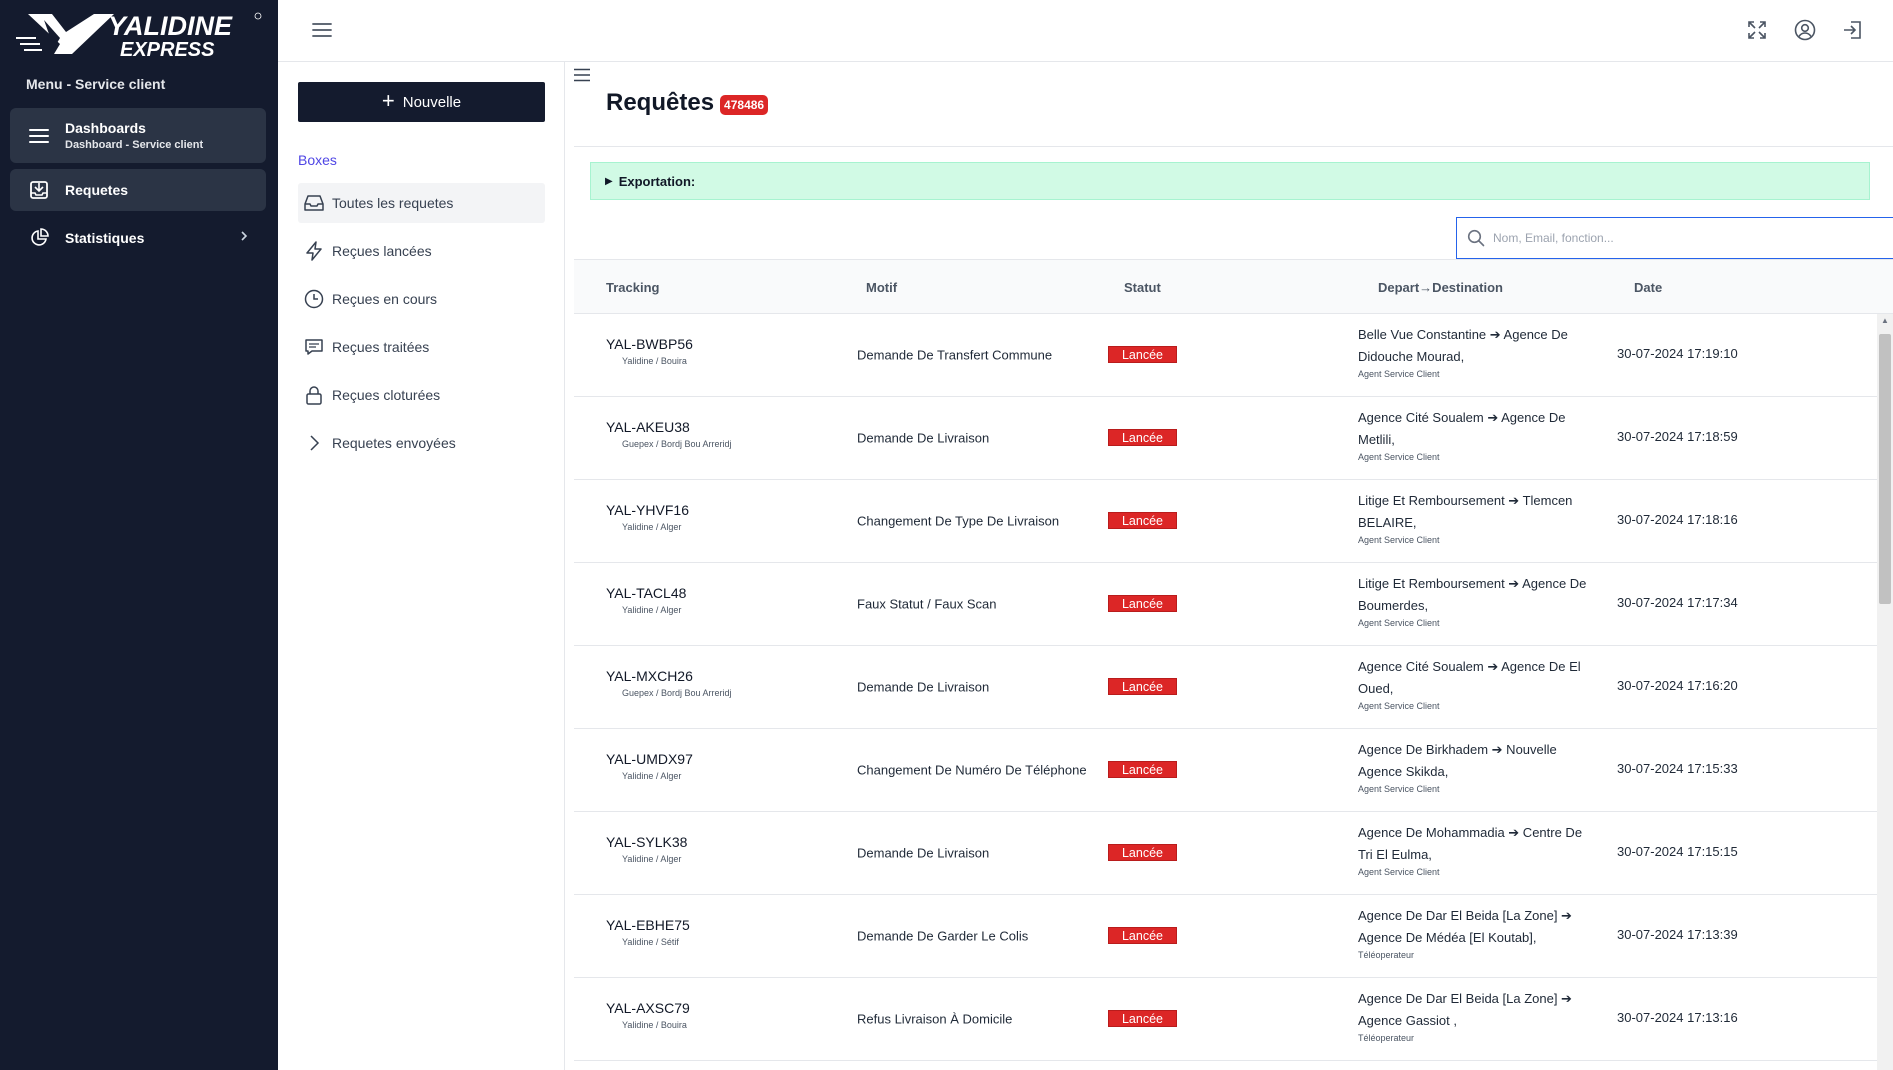 This screenshot has width=1893, height=1070. What do you see at coordinates (1469, 677) in the screenshot?
I see `route-text: Agence Cité Soualem ➔ Agence De El Oued,` at bounding box center [1469, 677].